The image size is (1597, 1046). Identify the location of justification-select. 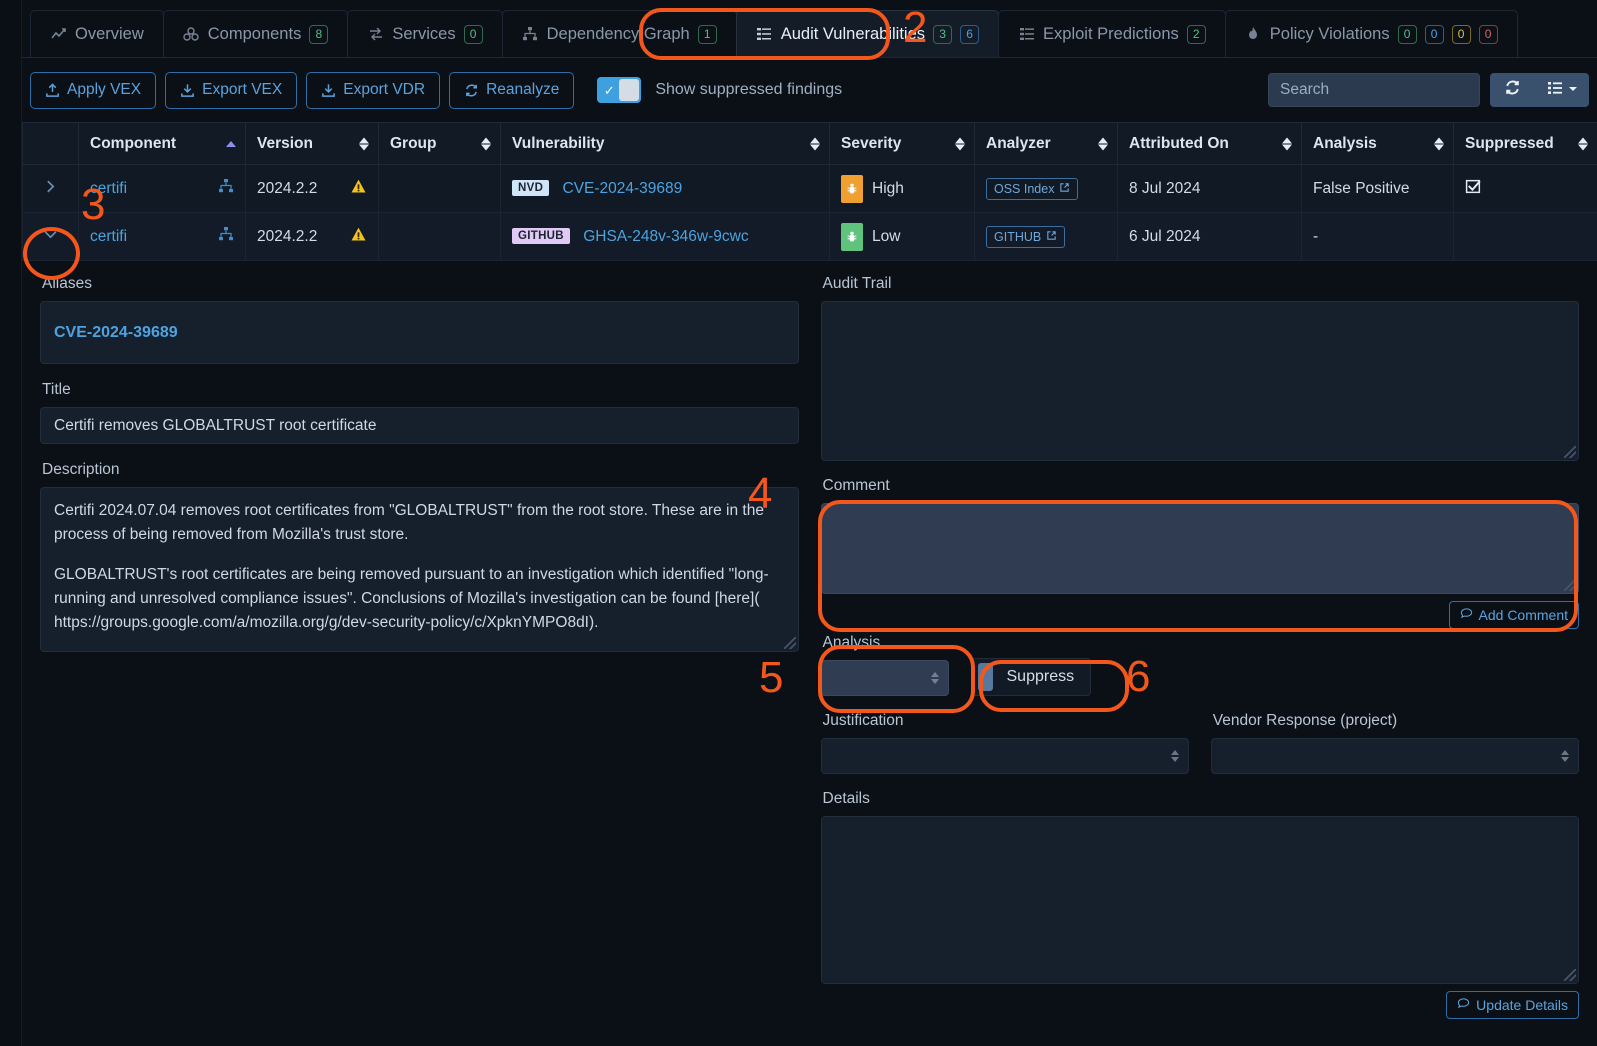
(1004, 756).